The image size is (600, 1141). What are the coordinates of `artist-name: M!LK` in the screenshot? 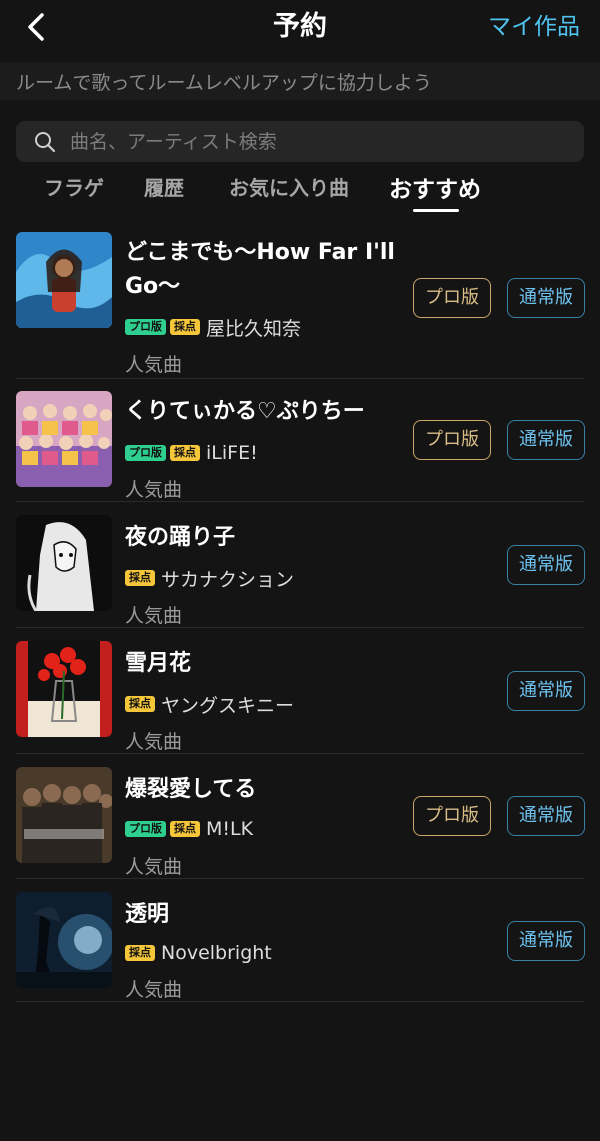 It's located at (230, 829).